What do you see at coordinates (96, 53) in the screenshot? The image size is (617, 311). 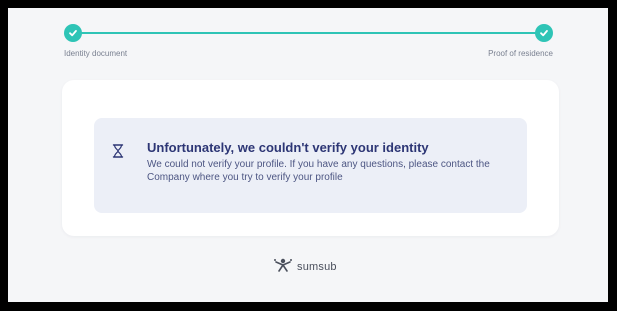 I see `step-label-identity-document: Identity document` at bounding box center [96, 53].